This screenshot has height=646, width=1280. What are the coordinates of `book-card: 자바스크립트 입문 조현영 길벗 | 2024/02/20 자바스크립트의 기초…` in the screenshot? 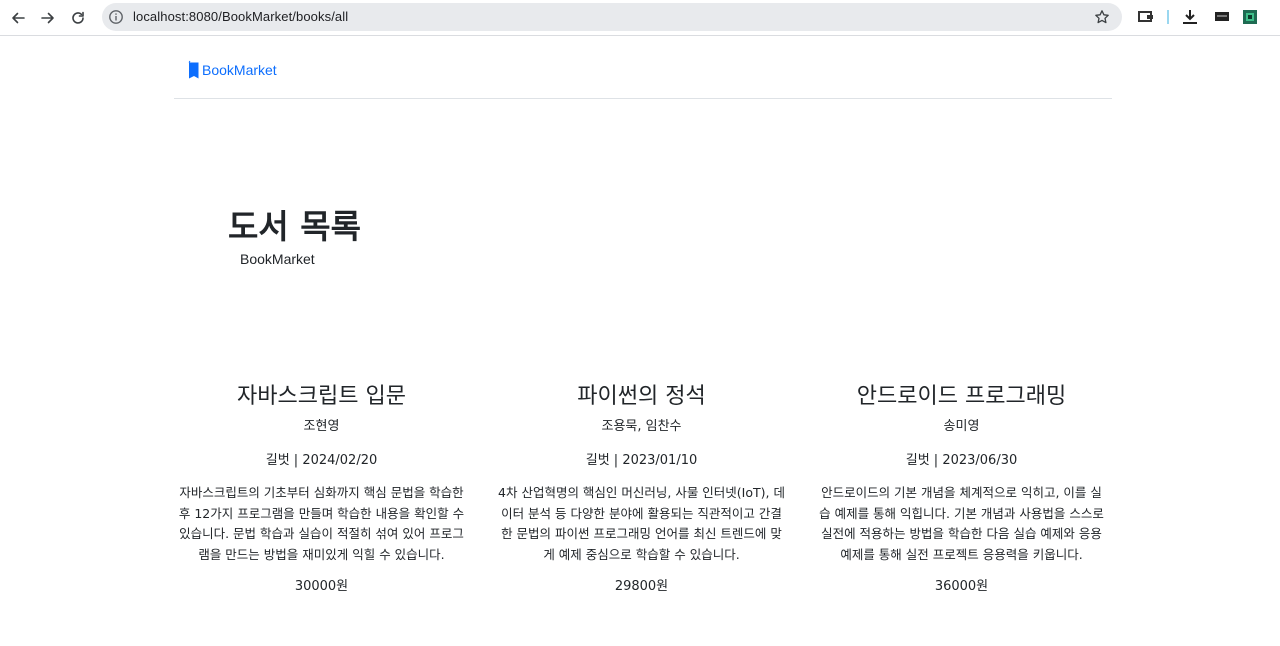 It's located at (321, 488).